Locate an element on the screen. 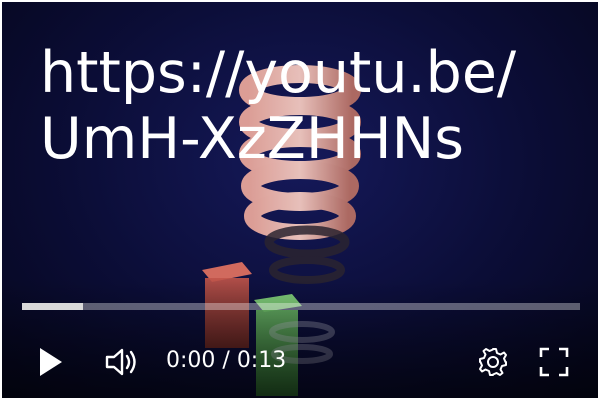 The height and width of the screenshot is (400, 600). gear-icon is located at coordinates (493, 362).